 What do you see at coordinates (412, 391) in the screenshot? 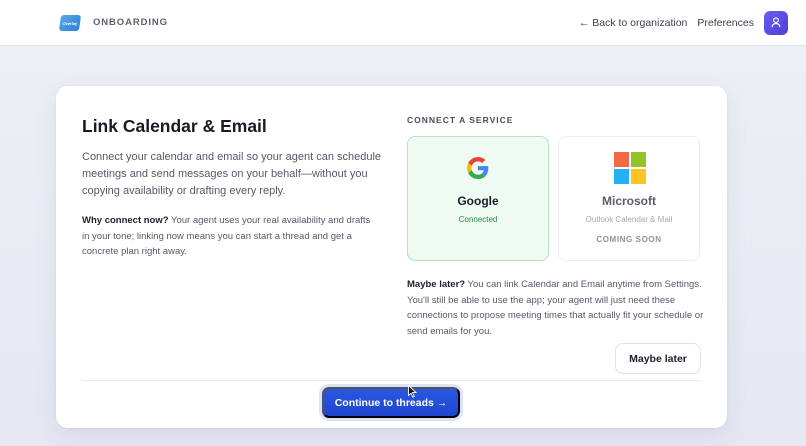
I see `mouse-cursor-icon` at bounding box center [412, 391].